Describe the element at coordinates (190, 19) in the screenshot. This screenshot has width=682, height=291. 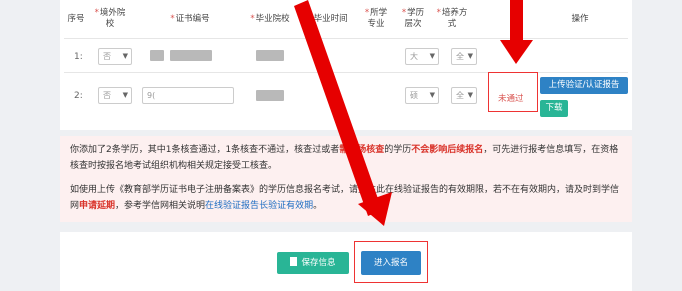
I see `col-cert-no: *证书编号` at that location.